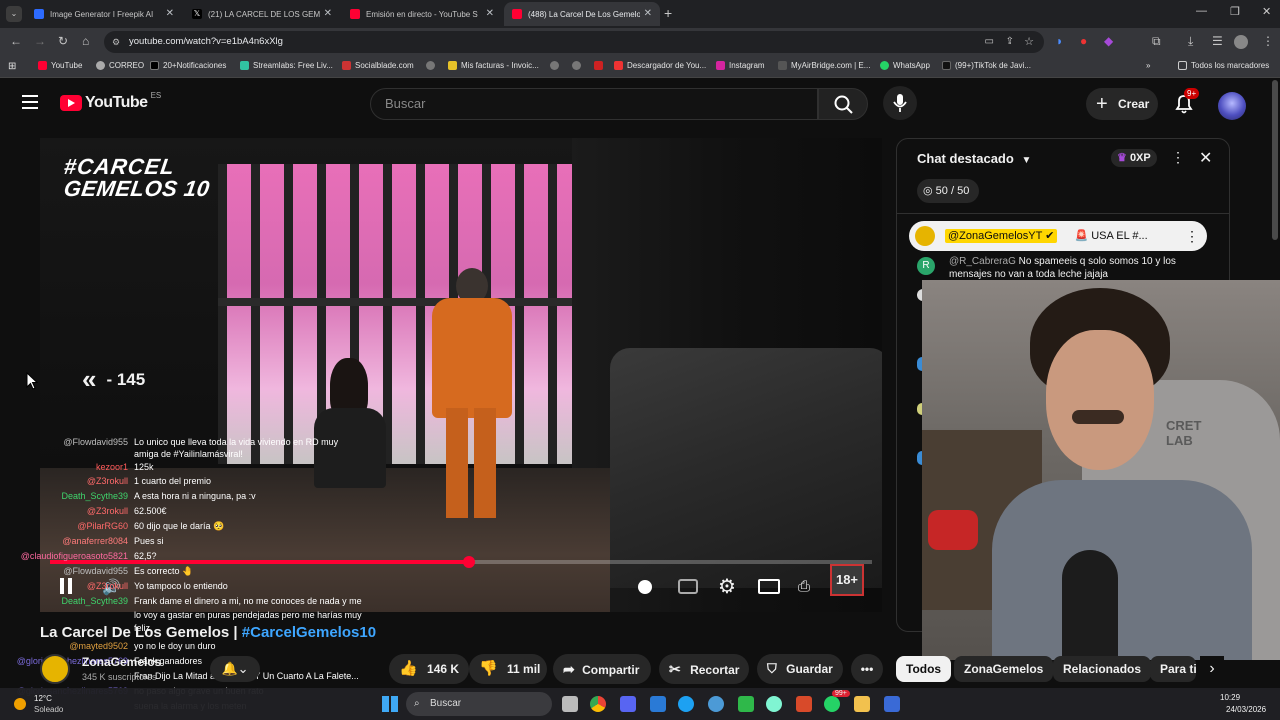 Image resolution: width=1280 pixels, height=720 pixels. What do you see at coordinates (1010, 42) in the screenshot?
I see `share-icon: ⇪` at bounding box center [1010, 42].